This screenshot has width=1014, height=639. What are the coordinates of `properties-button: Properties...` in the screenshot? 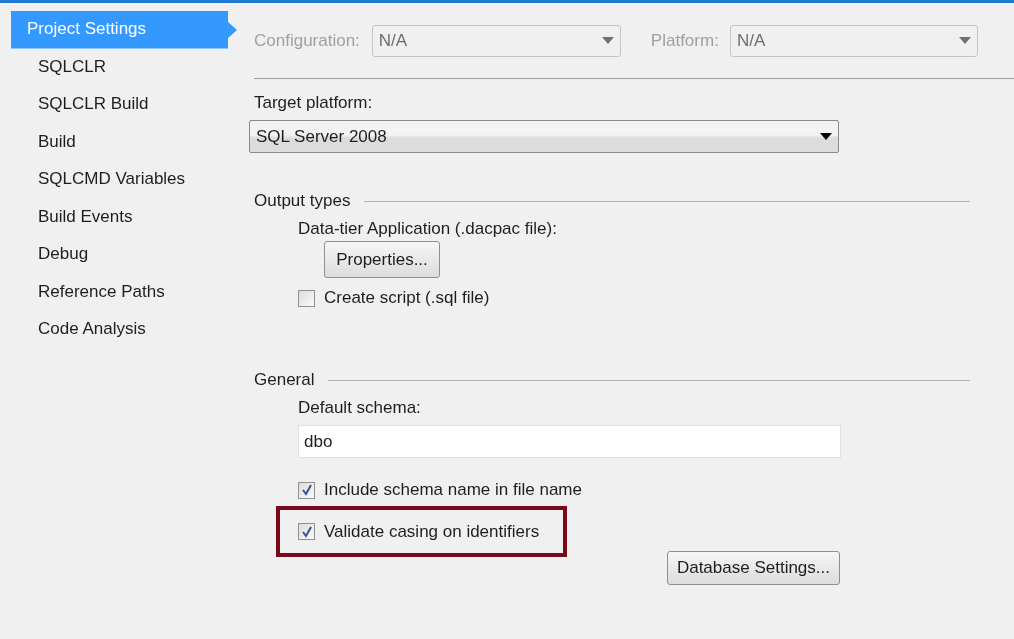 It's located at (382, 259).